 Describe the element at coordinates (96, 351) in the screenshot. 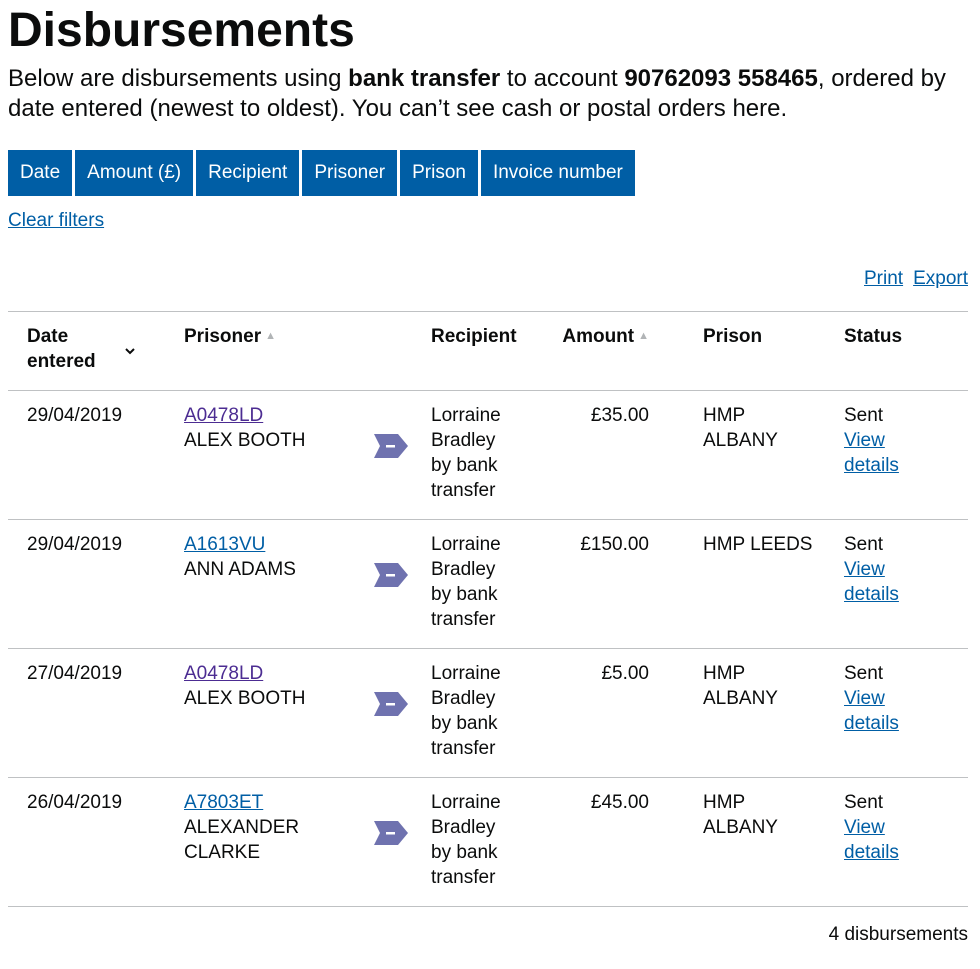

I see `header-date-entered: Date entered` at that location.